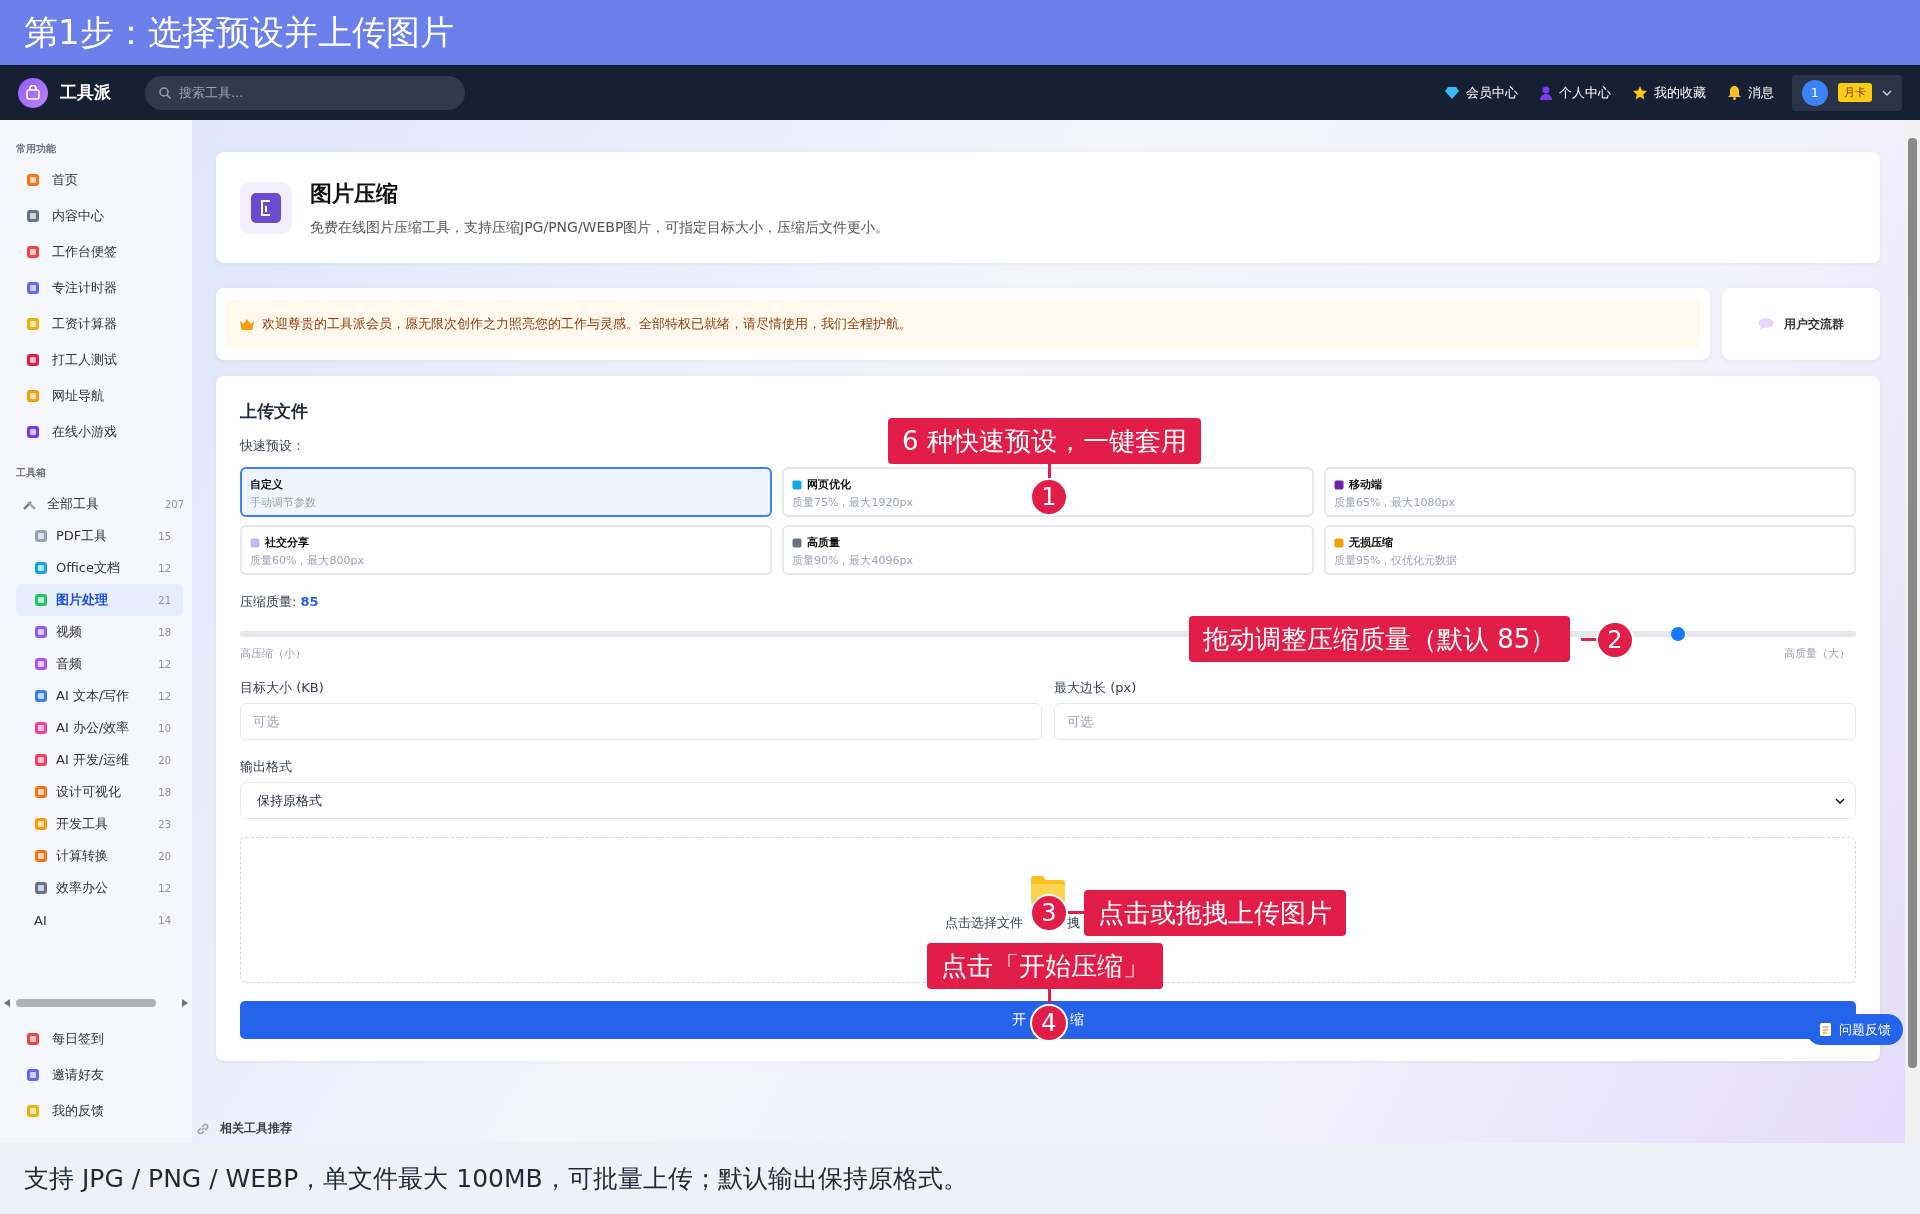 The image size is (1920, 1214). I want to click on tool-title: 图片压缩, so click(354, 193).